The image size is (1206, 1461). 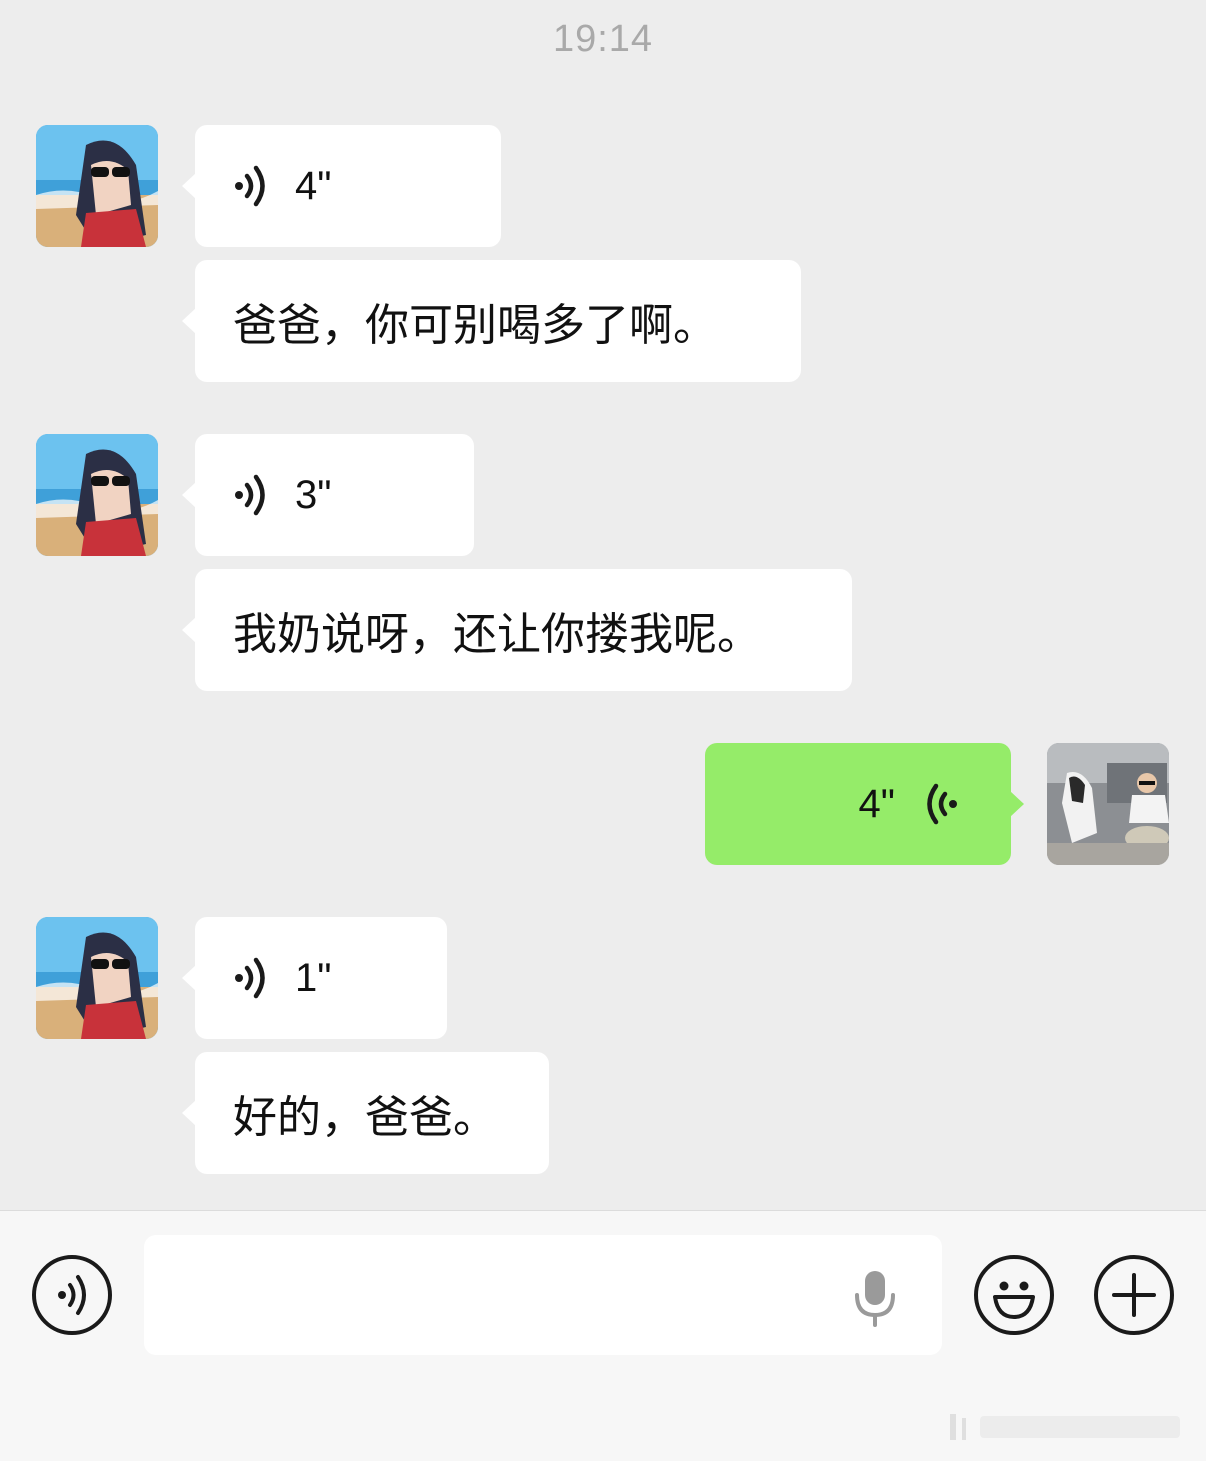 I want to click on plus-icon, so click(x=1134, y=1295).